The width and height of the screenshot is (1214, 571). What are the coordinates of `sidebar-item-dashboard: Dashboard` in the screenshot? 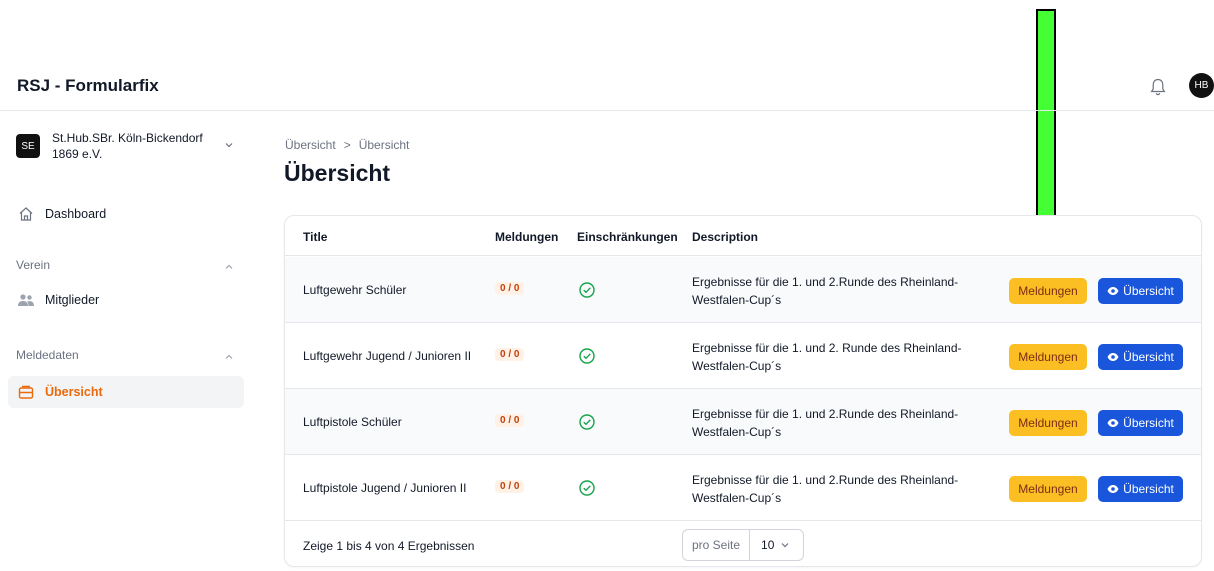 It's located at (126, 214).